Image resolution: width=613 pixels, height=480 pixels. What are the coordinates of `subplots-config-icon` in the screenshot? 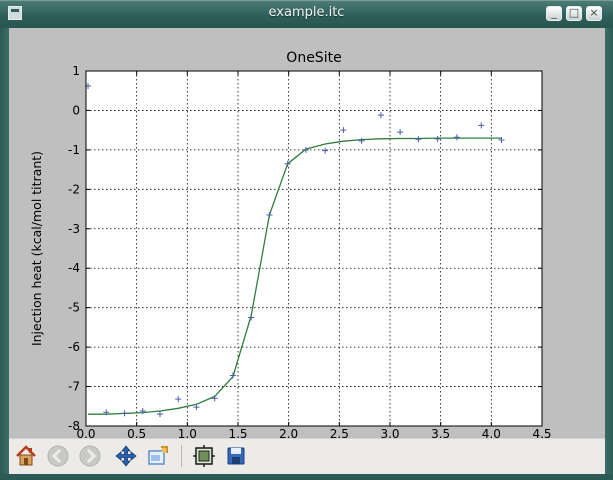 It's located at (204, 456).